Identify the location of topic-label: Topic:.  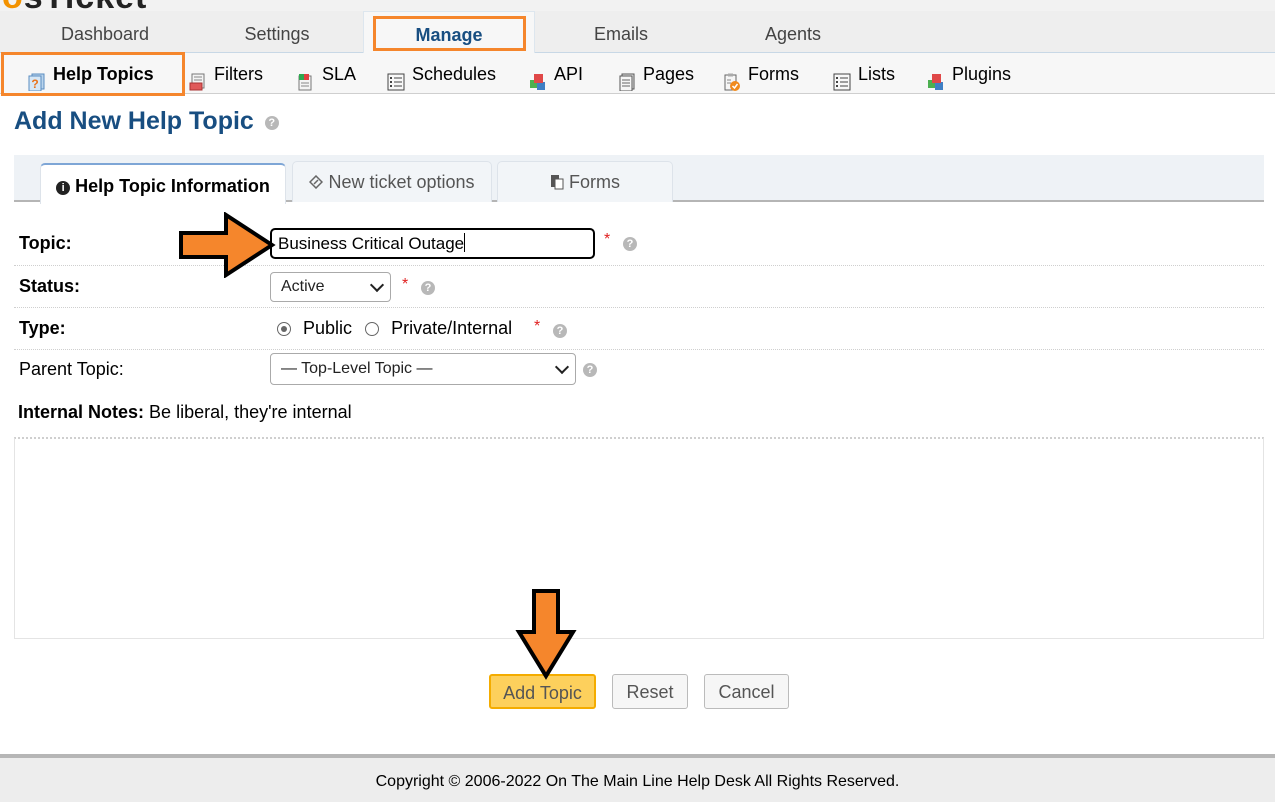
(45, 243).